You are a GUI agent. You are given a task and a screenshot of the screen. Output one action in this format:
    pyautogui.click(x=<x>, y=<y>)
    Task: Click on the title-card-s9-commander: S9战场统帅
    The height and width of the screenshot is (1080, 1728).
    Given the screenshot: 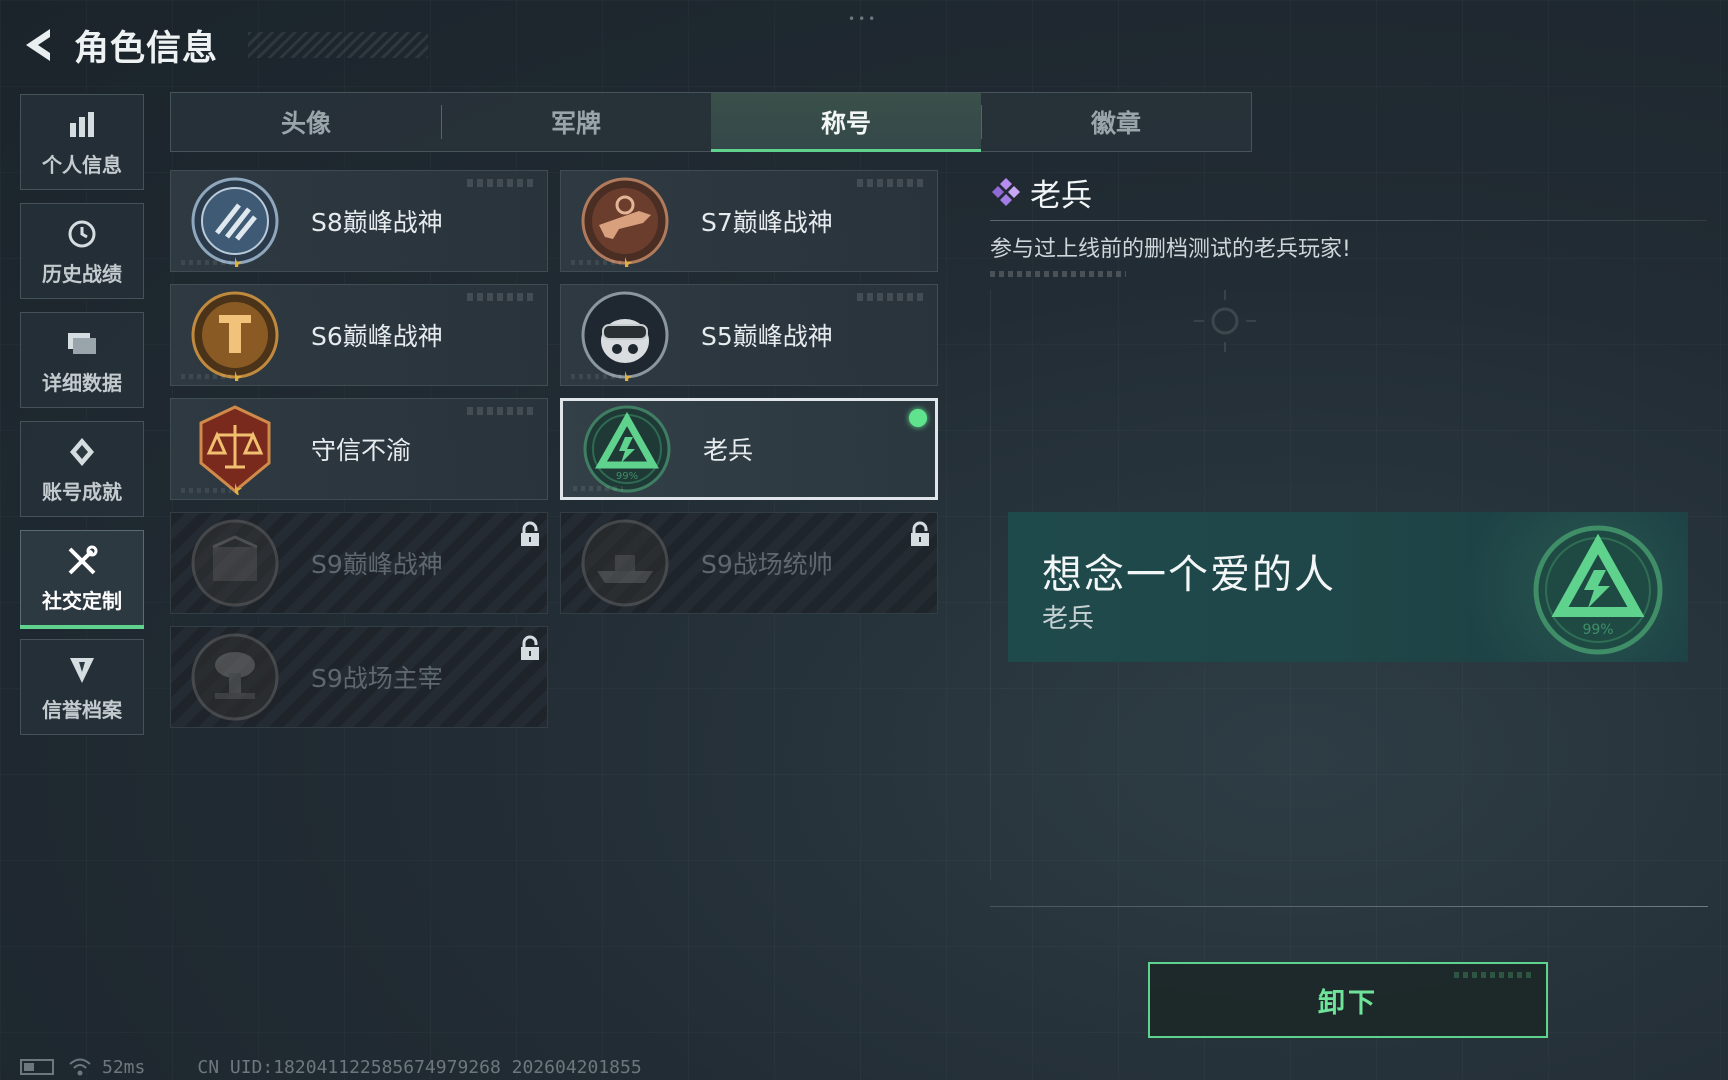 What is the action you would take?
    pyautogui.click(x=749, y=563)
    